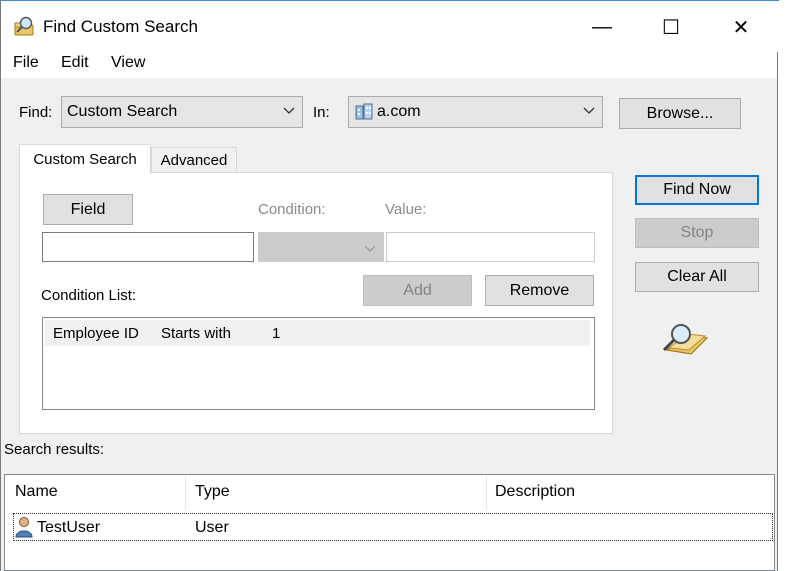 The image size is (792, 571). I want to click on value-input, so click(490, 247).